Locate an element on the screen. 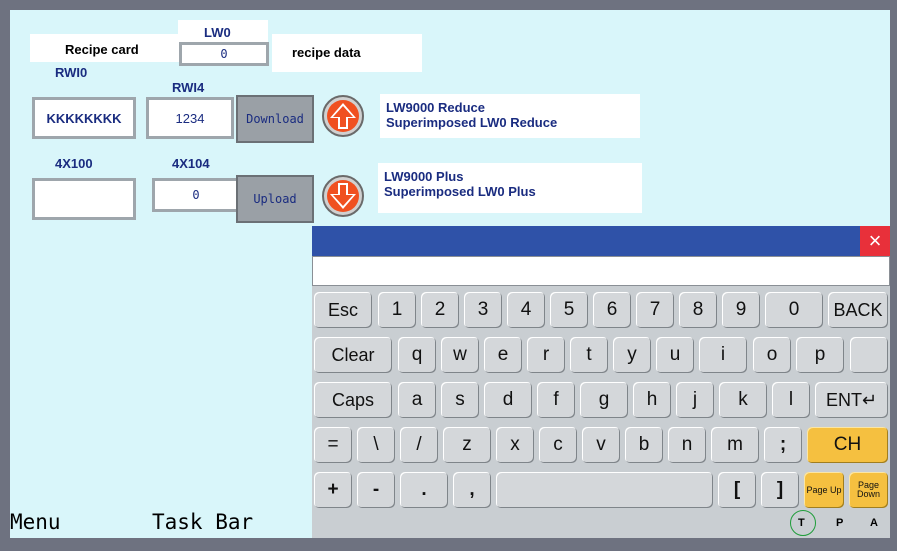 The width and height of the screenshot is (897, 551). key-plus: + is located at coordinates (333, 490).